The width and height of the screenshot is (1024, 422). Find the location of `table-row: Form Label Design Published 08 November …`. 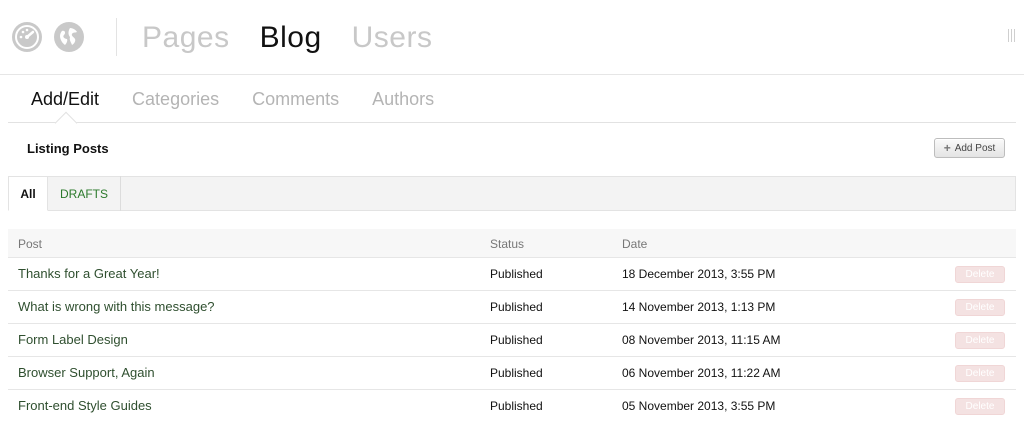

table-row: Form Label Design Published 08 November … is located at coordinates (512, 340).